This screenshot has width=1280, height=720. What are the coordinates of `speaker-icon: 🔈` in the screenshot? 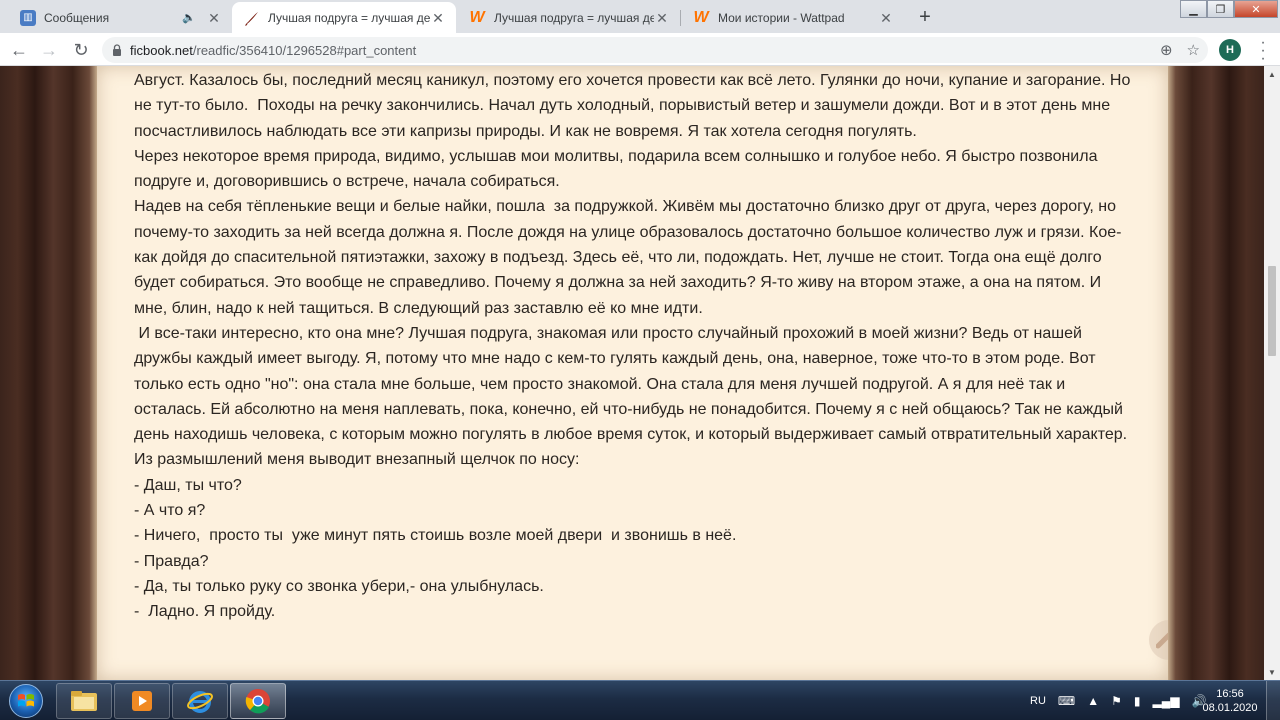 It's located at (189, 17).